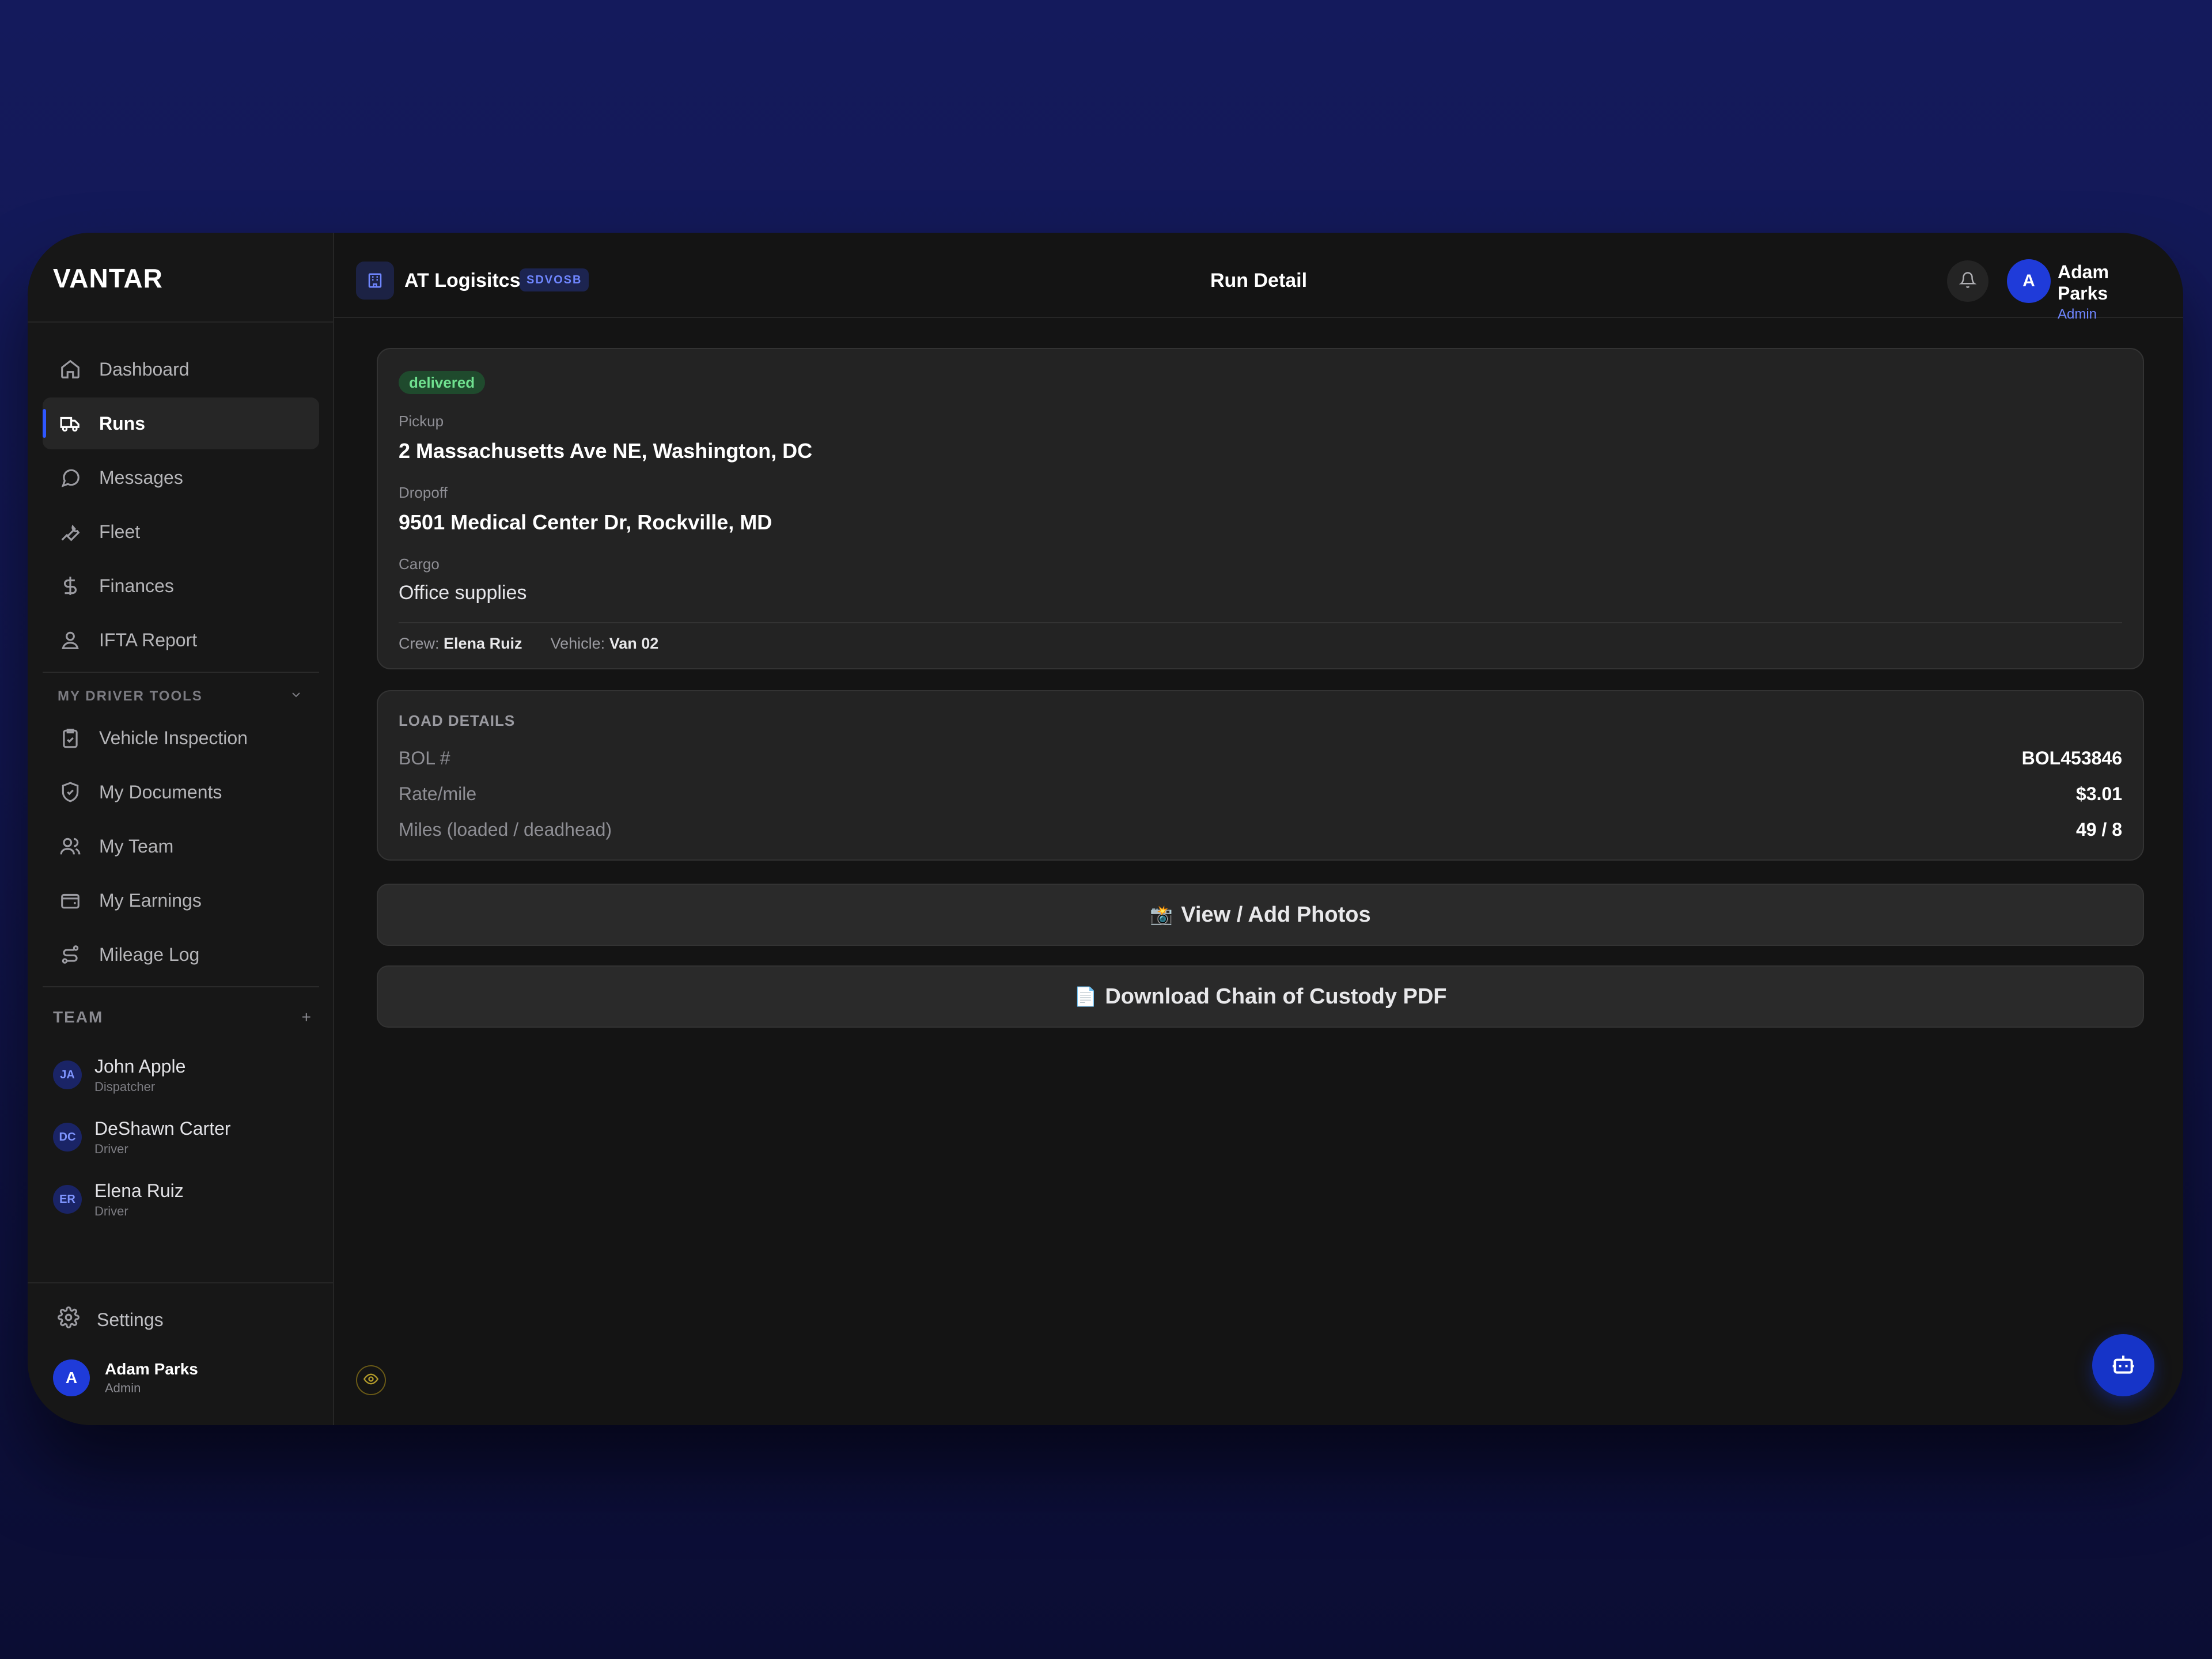 The width and height of the screenshot is (2212, 1659). I want to click on driver-tools-toggle: MY DRIVER TOOLS, so click(181, 696).